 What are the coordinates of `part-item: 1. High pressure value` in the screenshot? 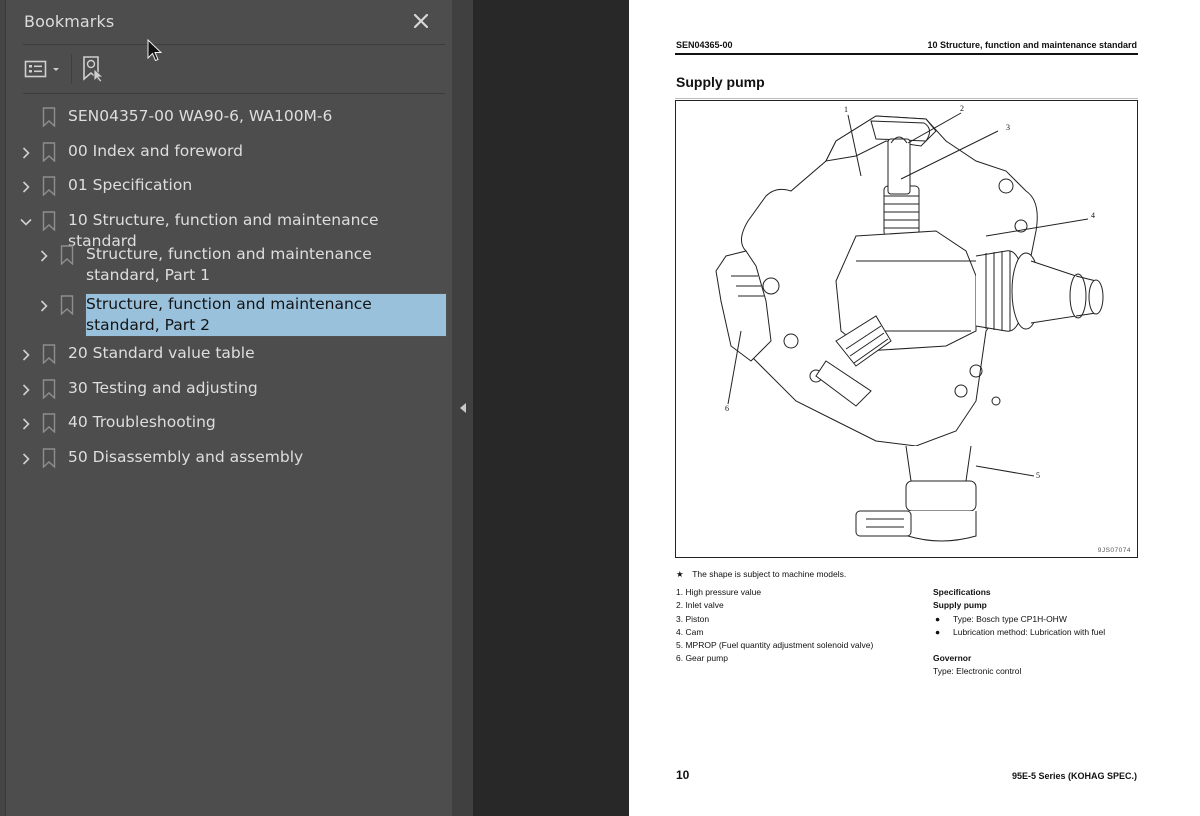 It's located at (719, 592).